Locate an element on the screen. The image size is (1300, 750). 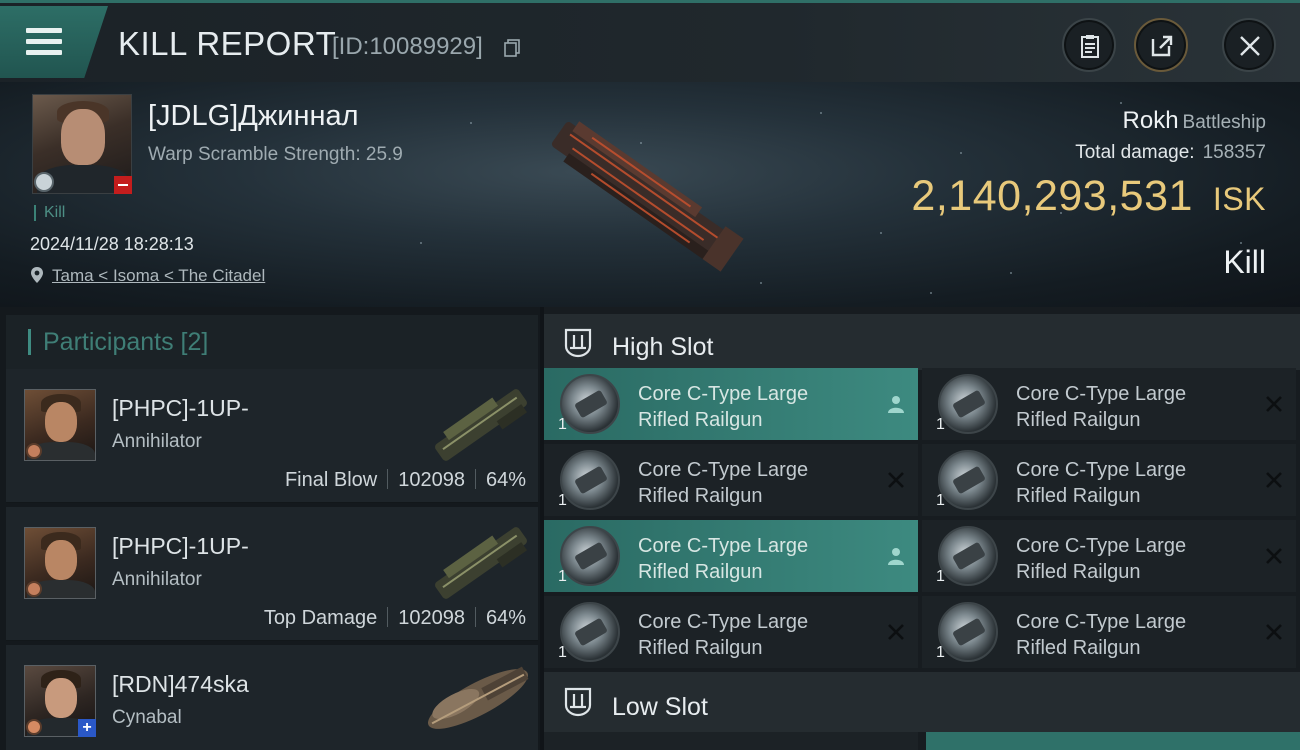
kill-tag: Kill is located at coordinates (49, 213).